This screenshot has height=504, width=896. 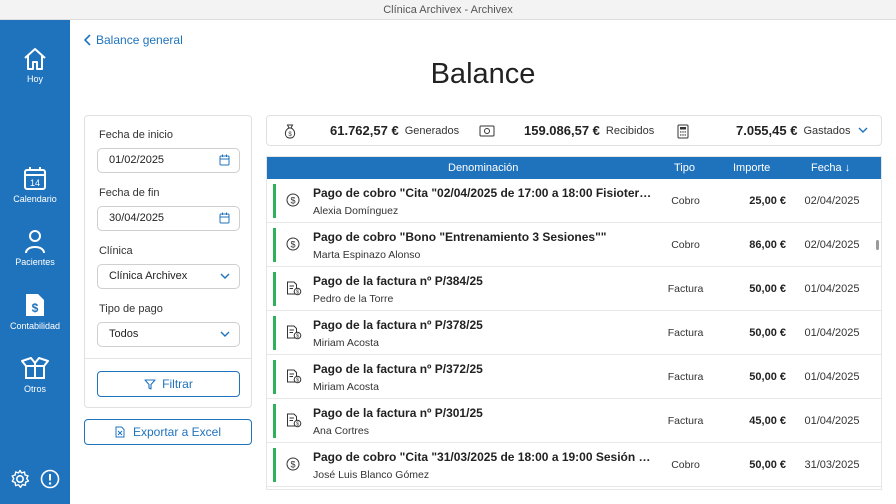 I want to click on row-patient: Alexia Domínguez, so click(x=356, y=211).